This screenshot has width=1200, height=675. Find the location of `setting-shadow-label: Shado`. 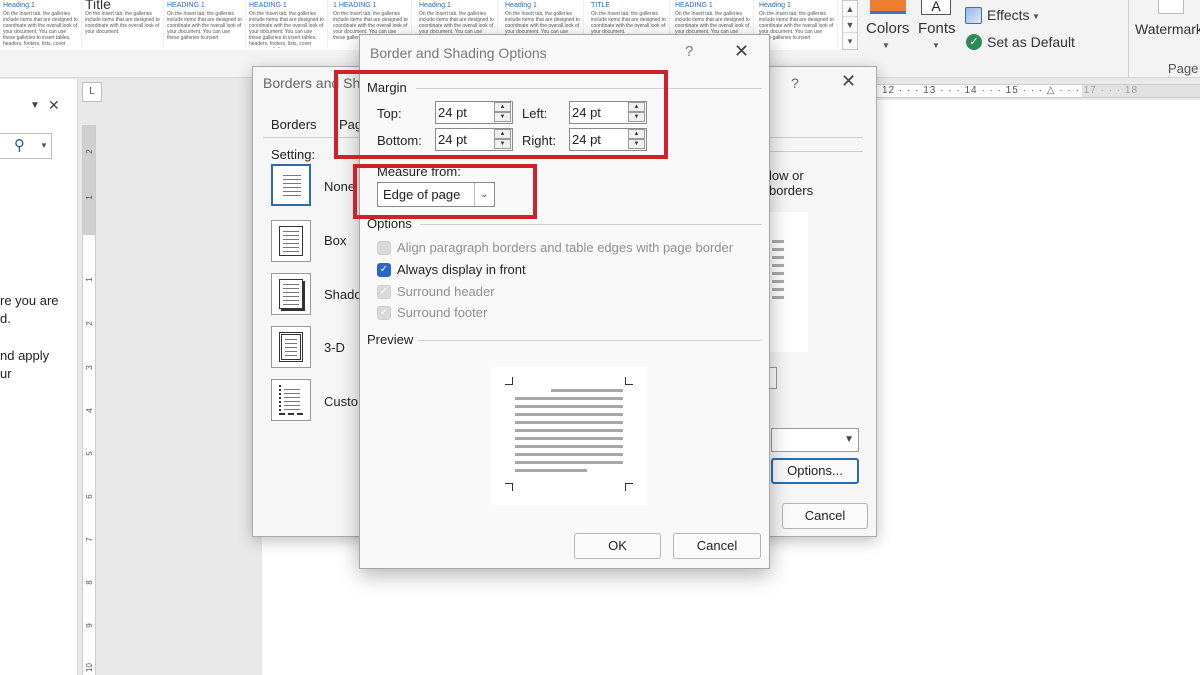

setting-shadow-label: Shado is located at coordinates (343, 294).